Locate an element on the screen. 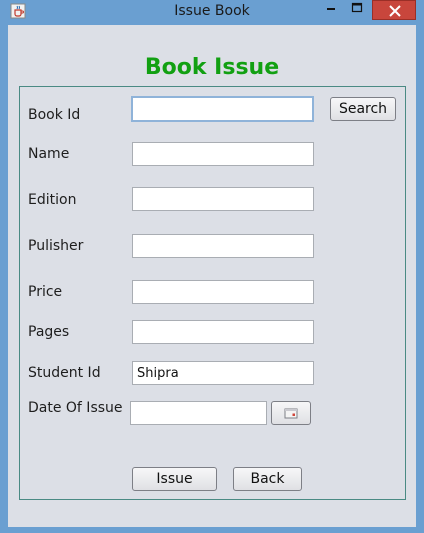  minimize-button is located at coordinates (331, 10).